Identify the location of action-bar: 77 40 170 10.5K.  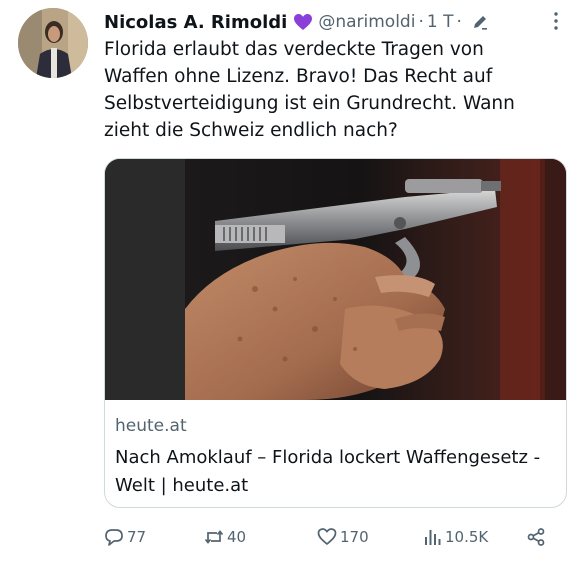
(334, 537).